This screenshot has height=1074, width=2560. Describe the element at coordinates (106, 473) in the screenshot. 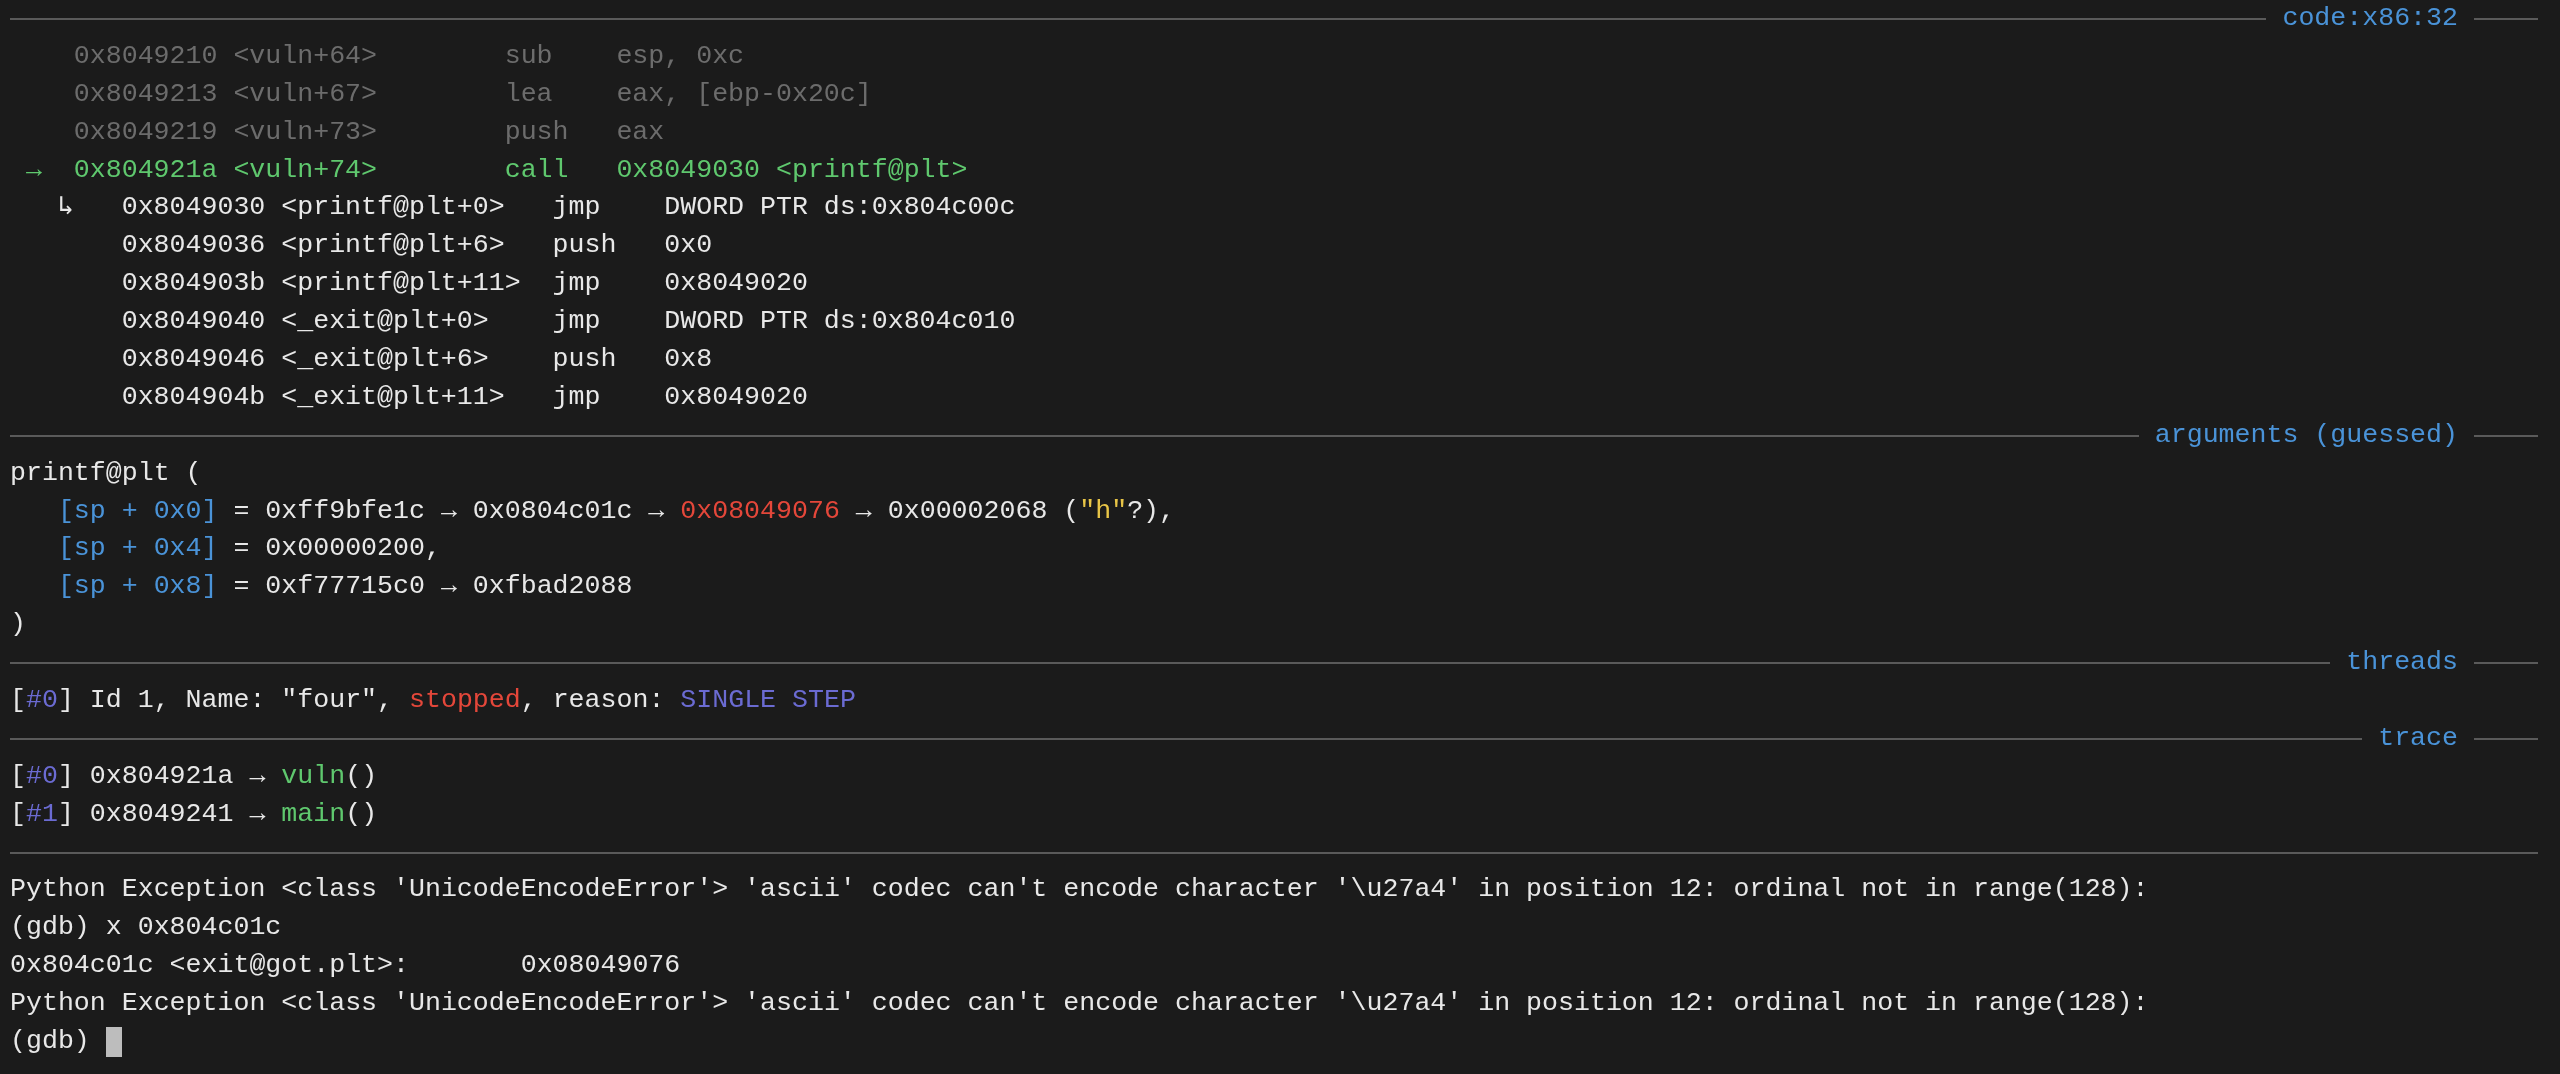

I see `function-call-line: printf@plt (` at that location.